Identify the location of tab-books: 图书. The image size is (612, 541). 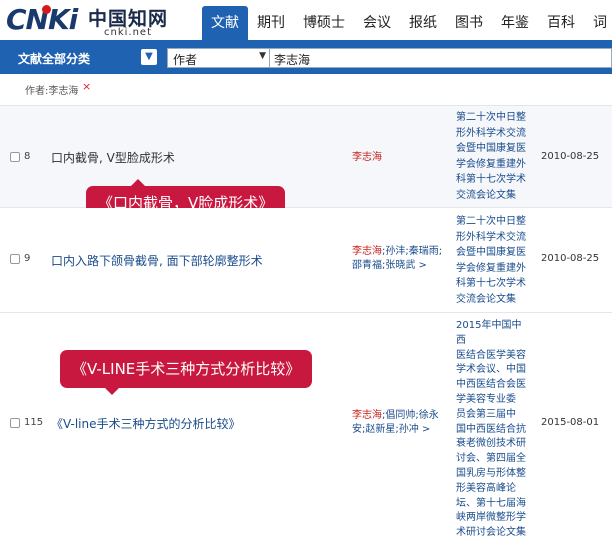
(469, 23).